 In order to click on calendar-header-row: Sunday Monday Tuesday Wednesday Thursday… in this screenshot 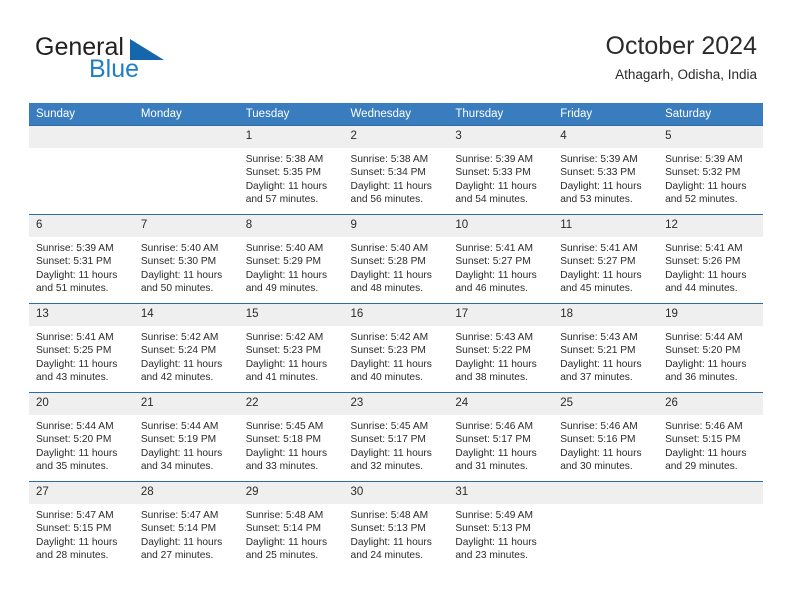, I will do `click(396, 114)`.